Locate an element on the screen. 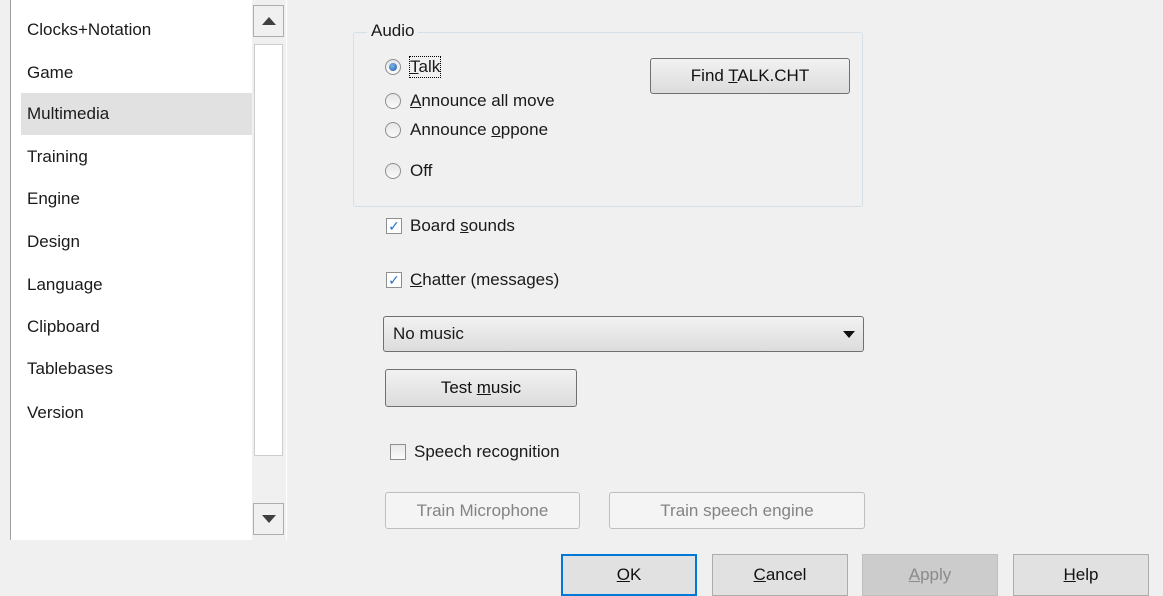 The image size is (1163, 596). scrollbar-thumb is located at coordinates (268, 250).